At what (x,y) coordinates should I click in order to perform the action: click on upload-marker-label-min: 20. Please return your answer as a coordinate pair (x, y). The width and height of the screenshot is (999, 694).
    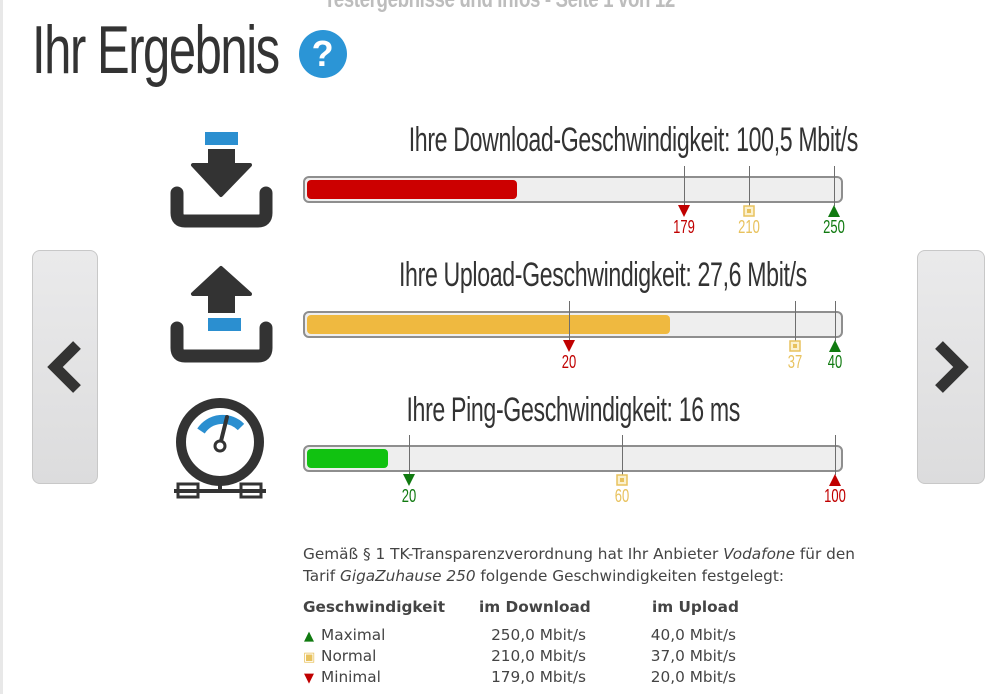
    Looking at the image, I should click on (569, 362).